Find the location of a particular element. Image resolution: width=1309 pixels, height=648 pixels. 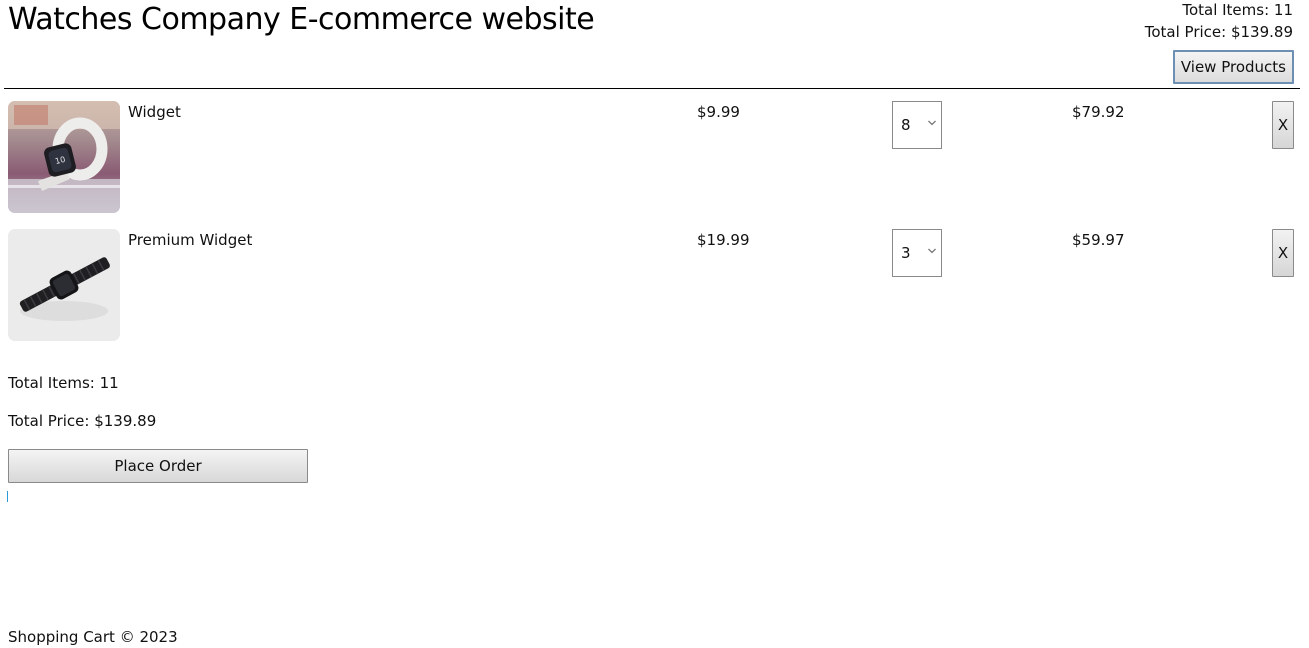

header-total-price: Total Price: $139.89 is located at coordinates (1218, 32).